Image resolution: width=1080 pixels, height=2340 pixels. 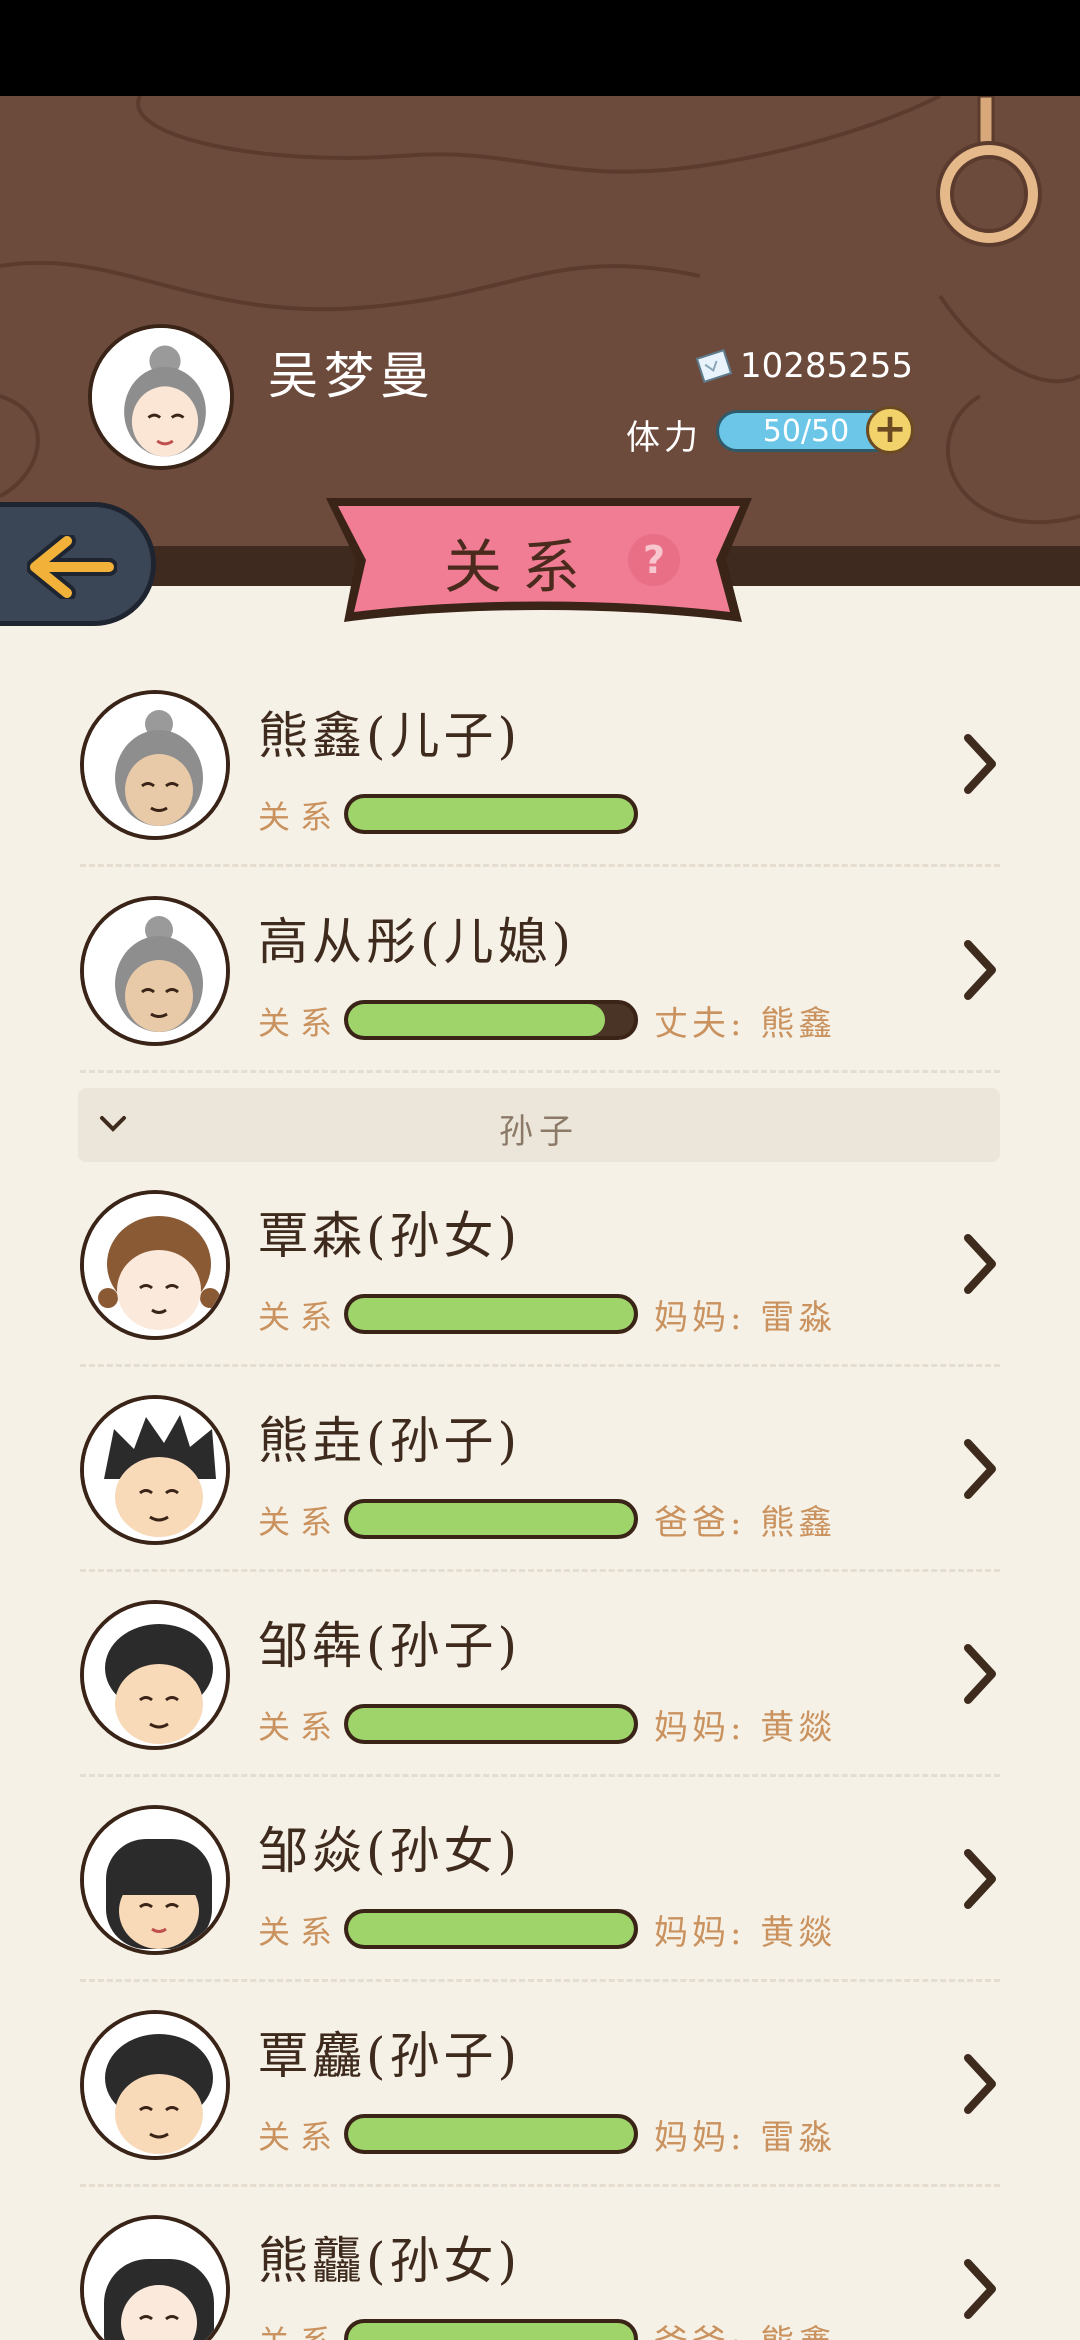 What do you see at coordinates (540, 1897) in the screenshot?
I see `relation-row: 邹焱(孙女) 关系 妈妈: 黄燚` at bounding box center [540, 1897].